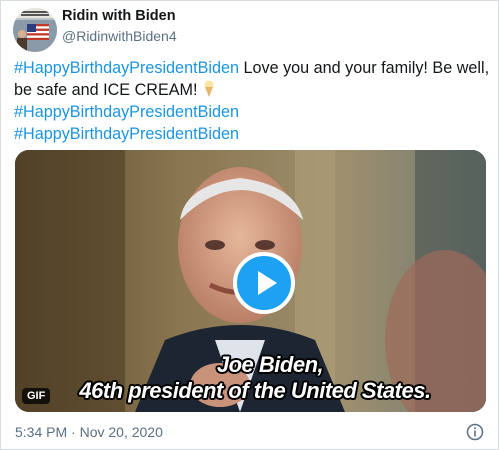 Image resolution: width=499 pixels, height=450 pixels. I want to click on info-icon, so click(475, 432).